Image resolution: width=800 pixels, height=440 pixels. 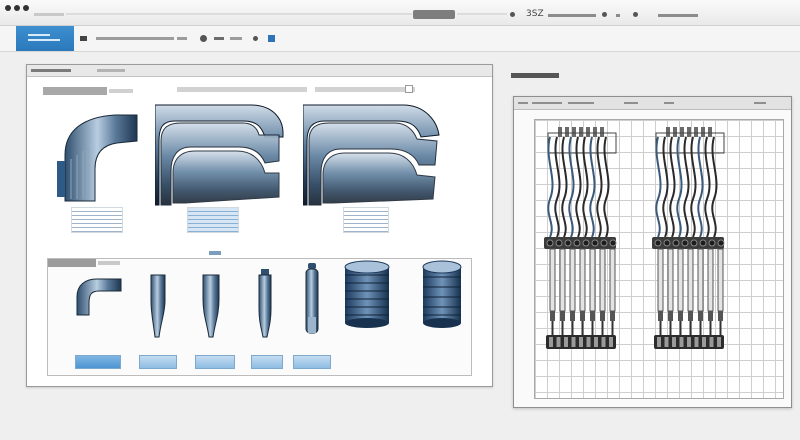 I want to click on layers-icon-line, so click(x=44, y=40).